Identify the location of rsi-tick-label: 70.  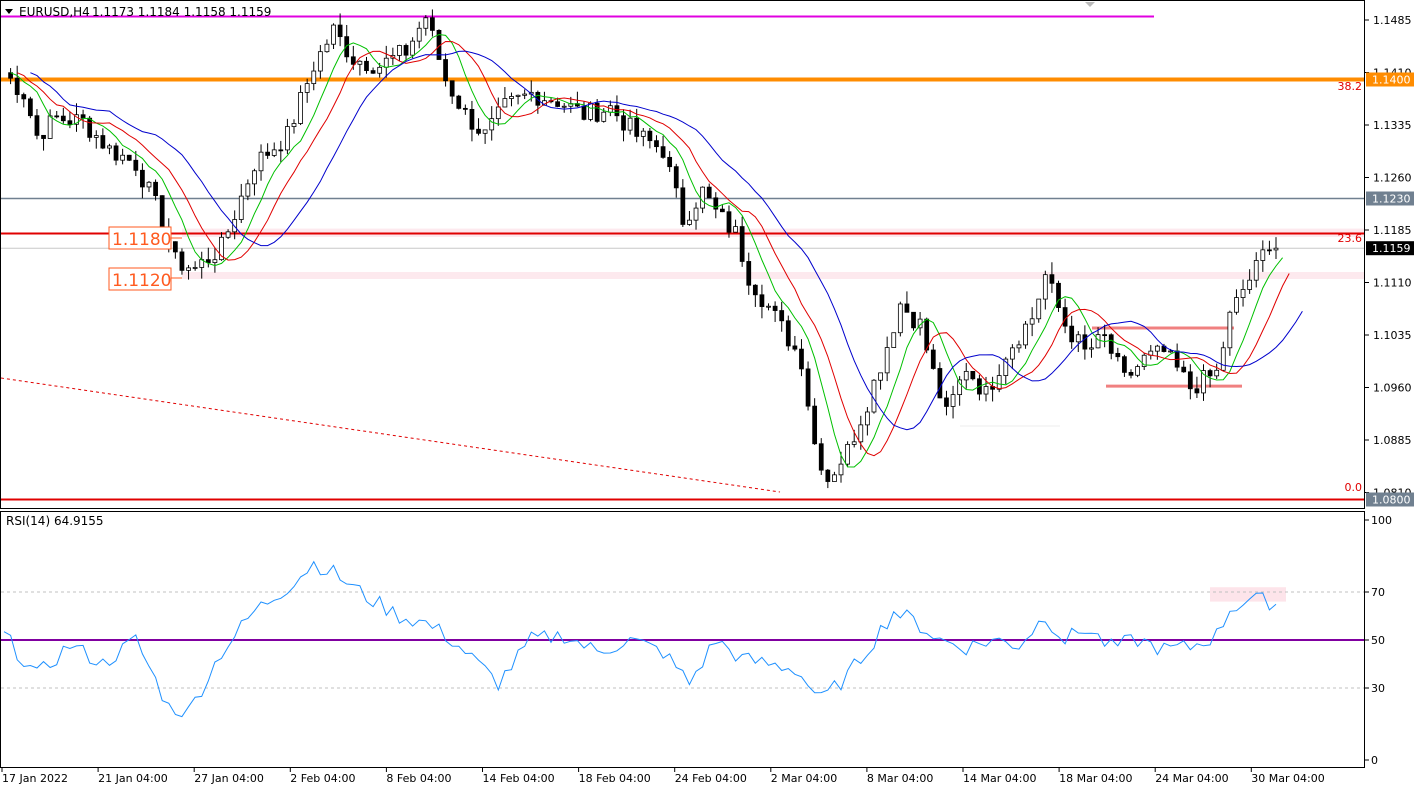
(1378, 592).